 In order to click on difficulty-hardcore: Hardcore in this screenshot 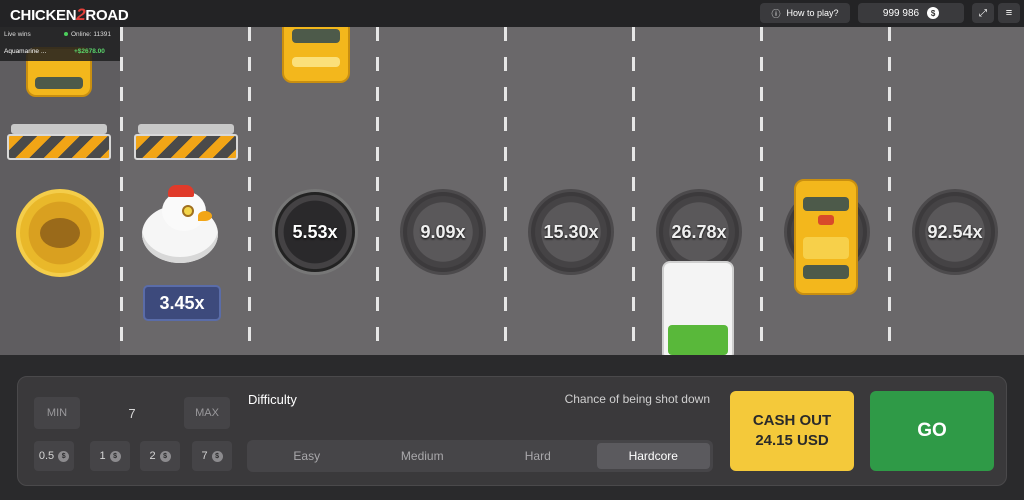, I will do `click(653, 456)`.